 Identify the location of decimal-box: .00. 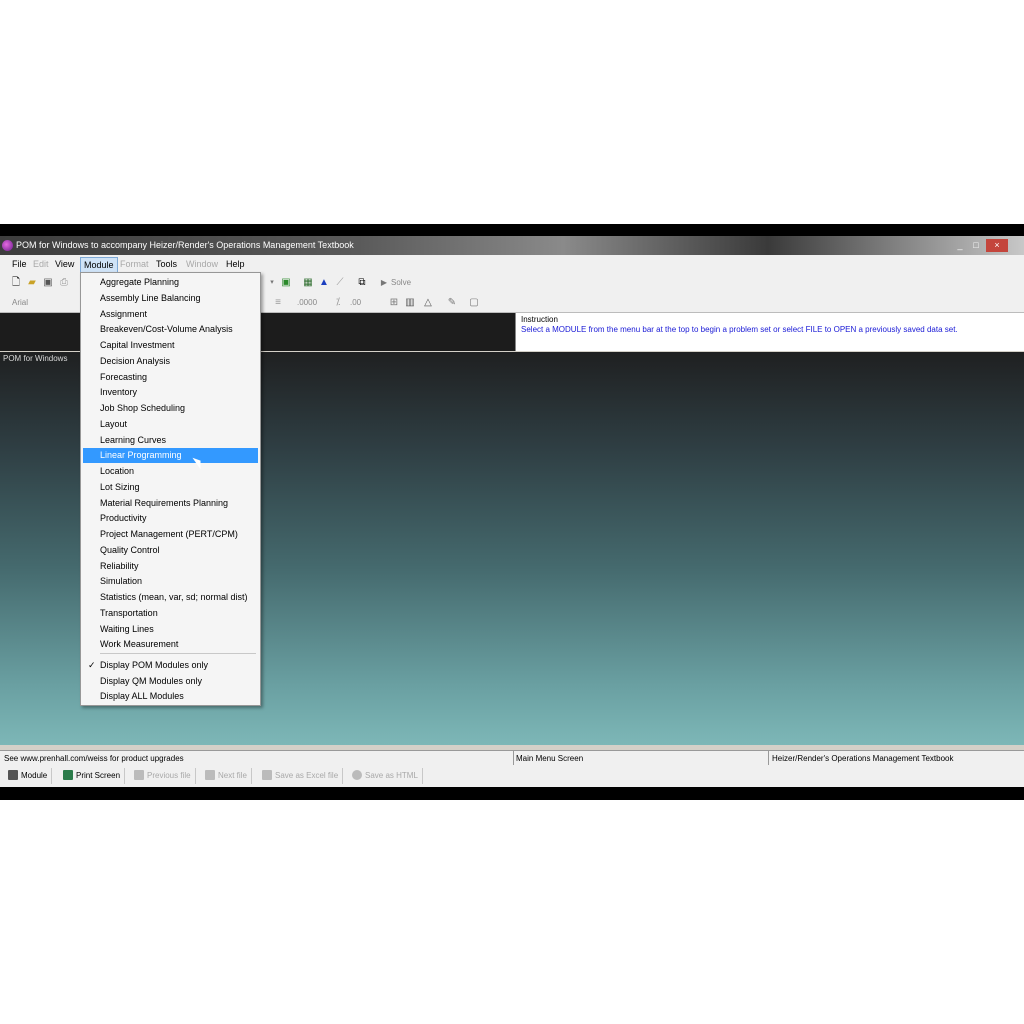
(355, 302).